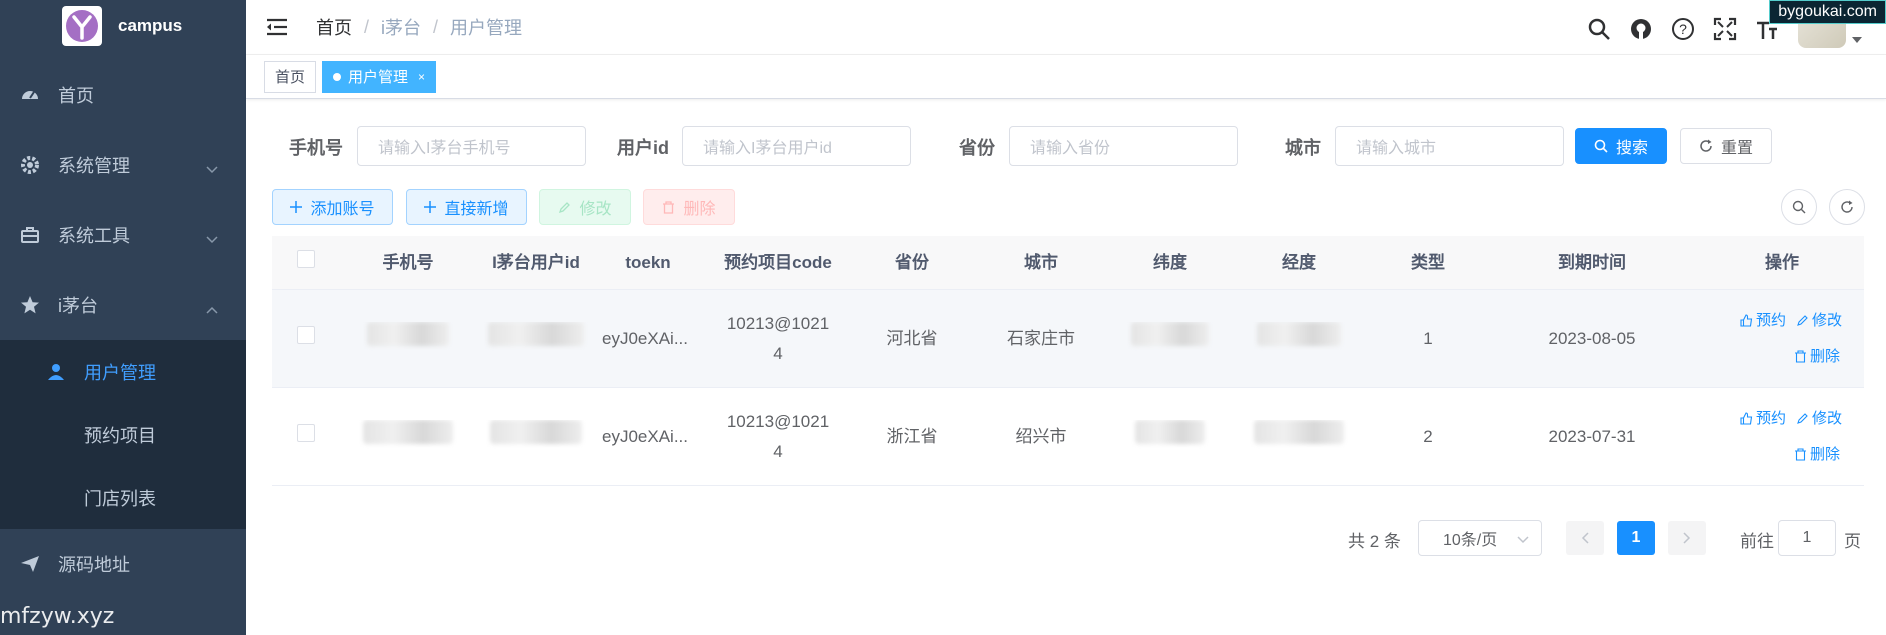 The height and width of the screenshot is (635, 1886). I want to click on sidebar-item-store-list: 门店列表, so click(123, 497).